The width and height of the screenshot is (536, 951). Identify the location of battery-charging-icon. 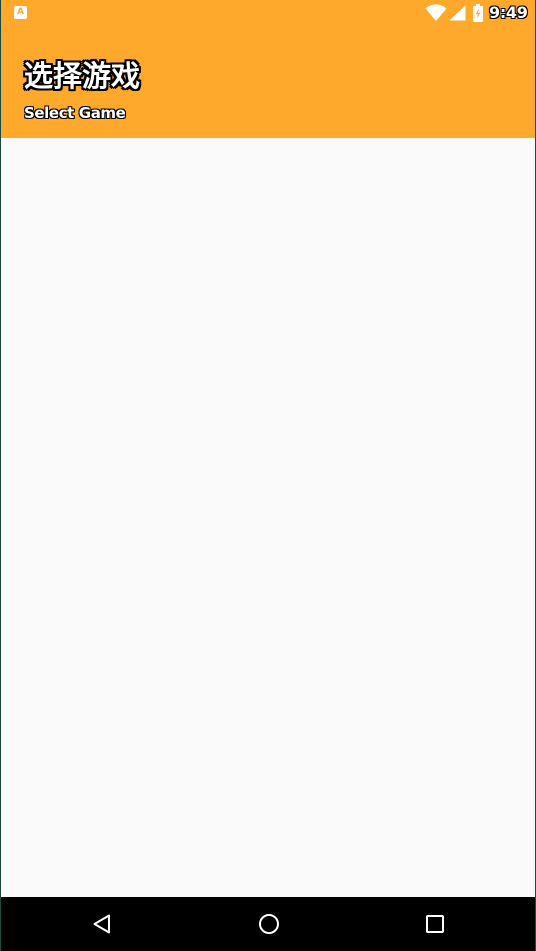
(478, 13).